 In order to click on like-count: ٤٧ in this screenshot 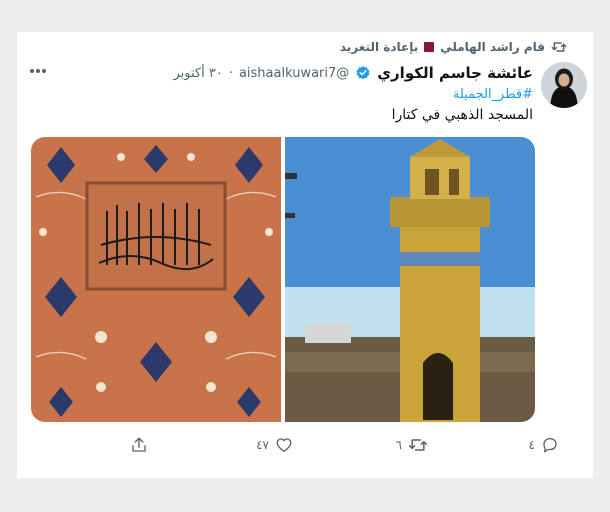, I will do `click(262, 445)`.